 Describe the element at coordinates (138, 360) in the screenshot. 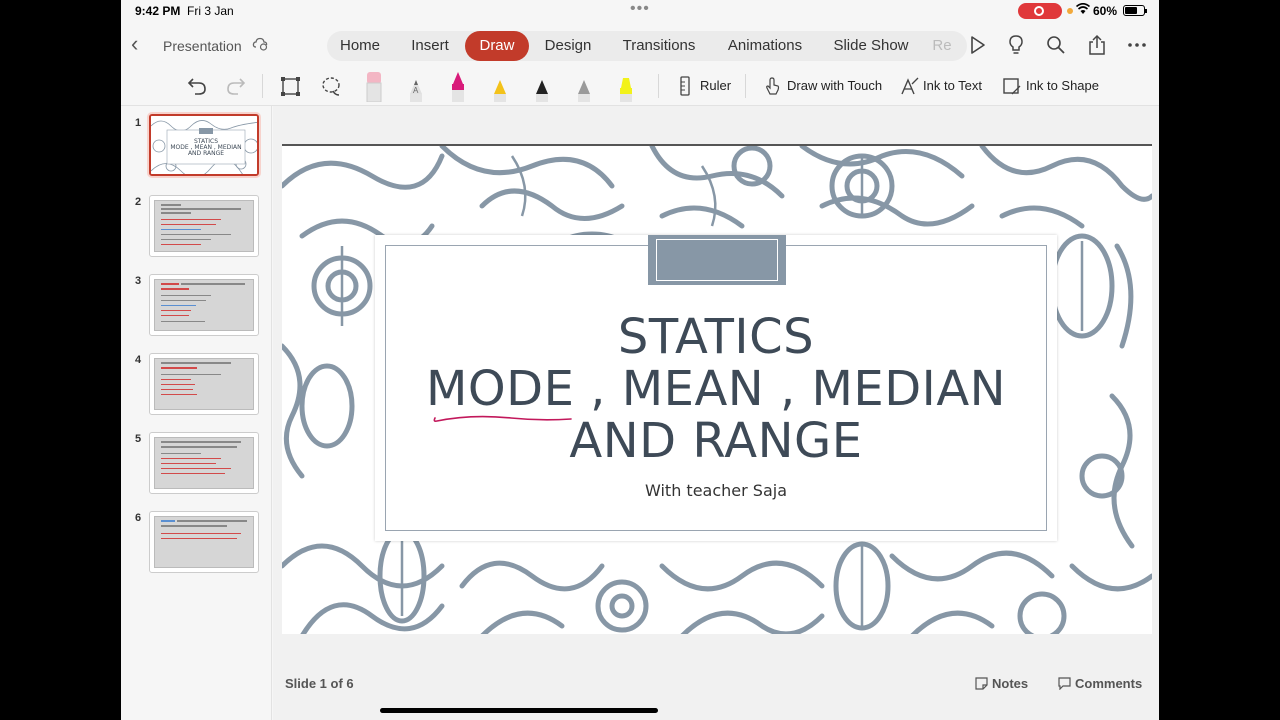

I see `thumbnail-number: 4` at that location.